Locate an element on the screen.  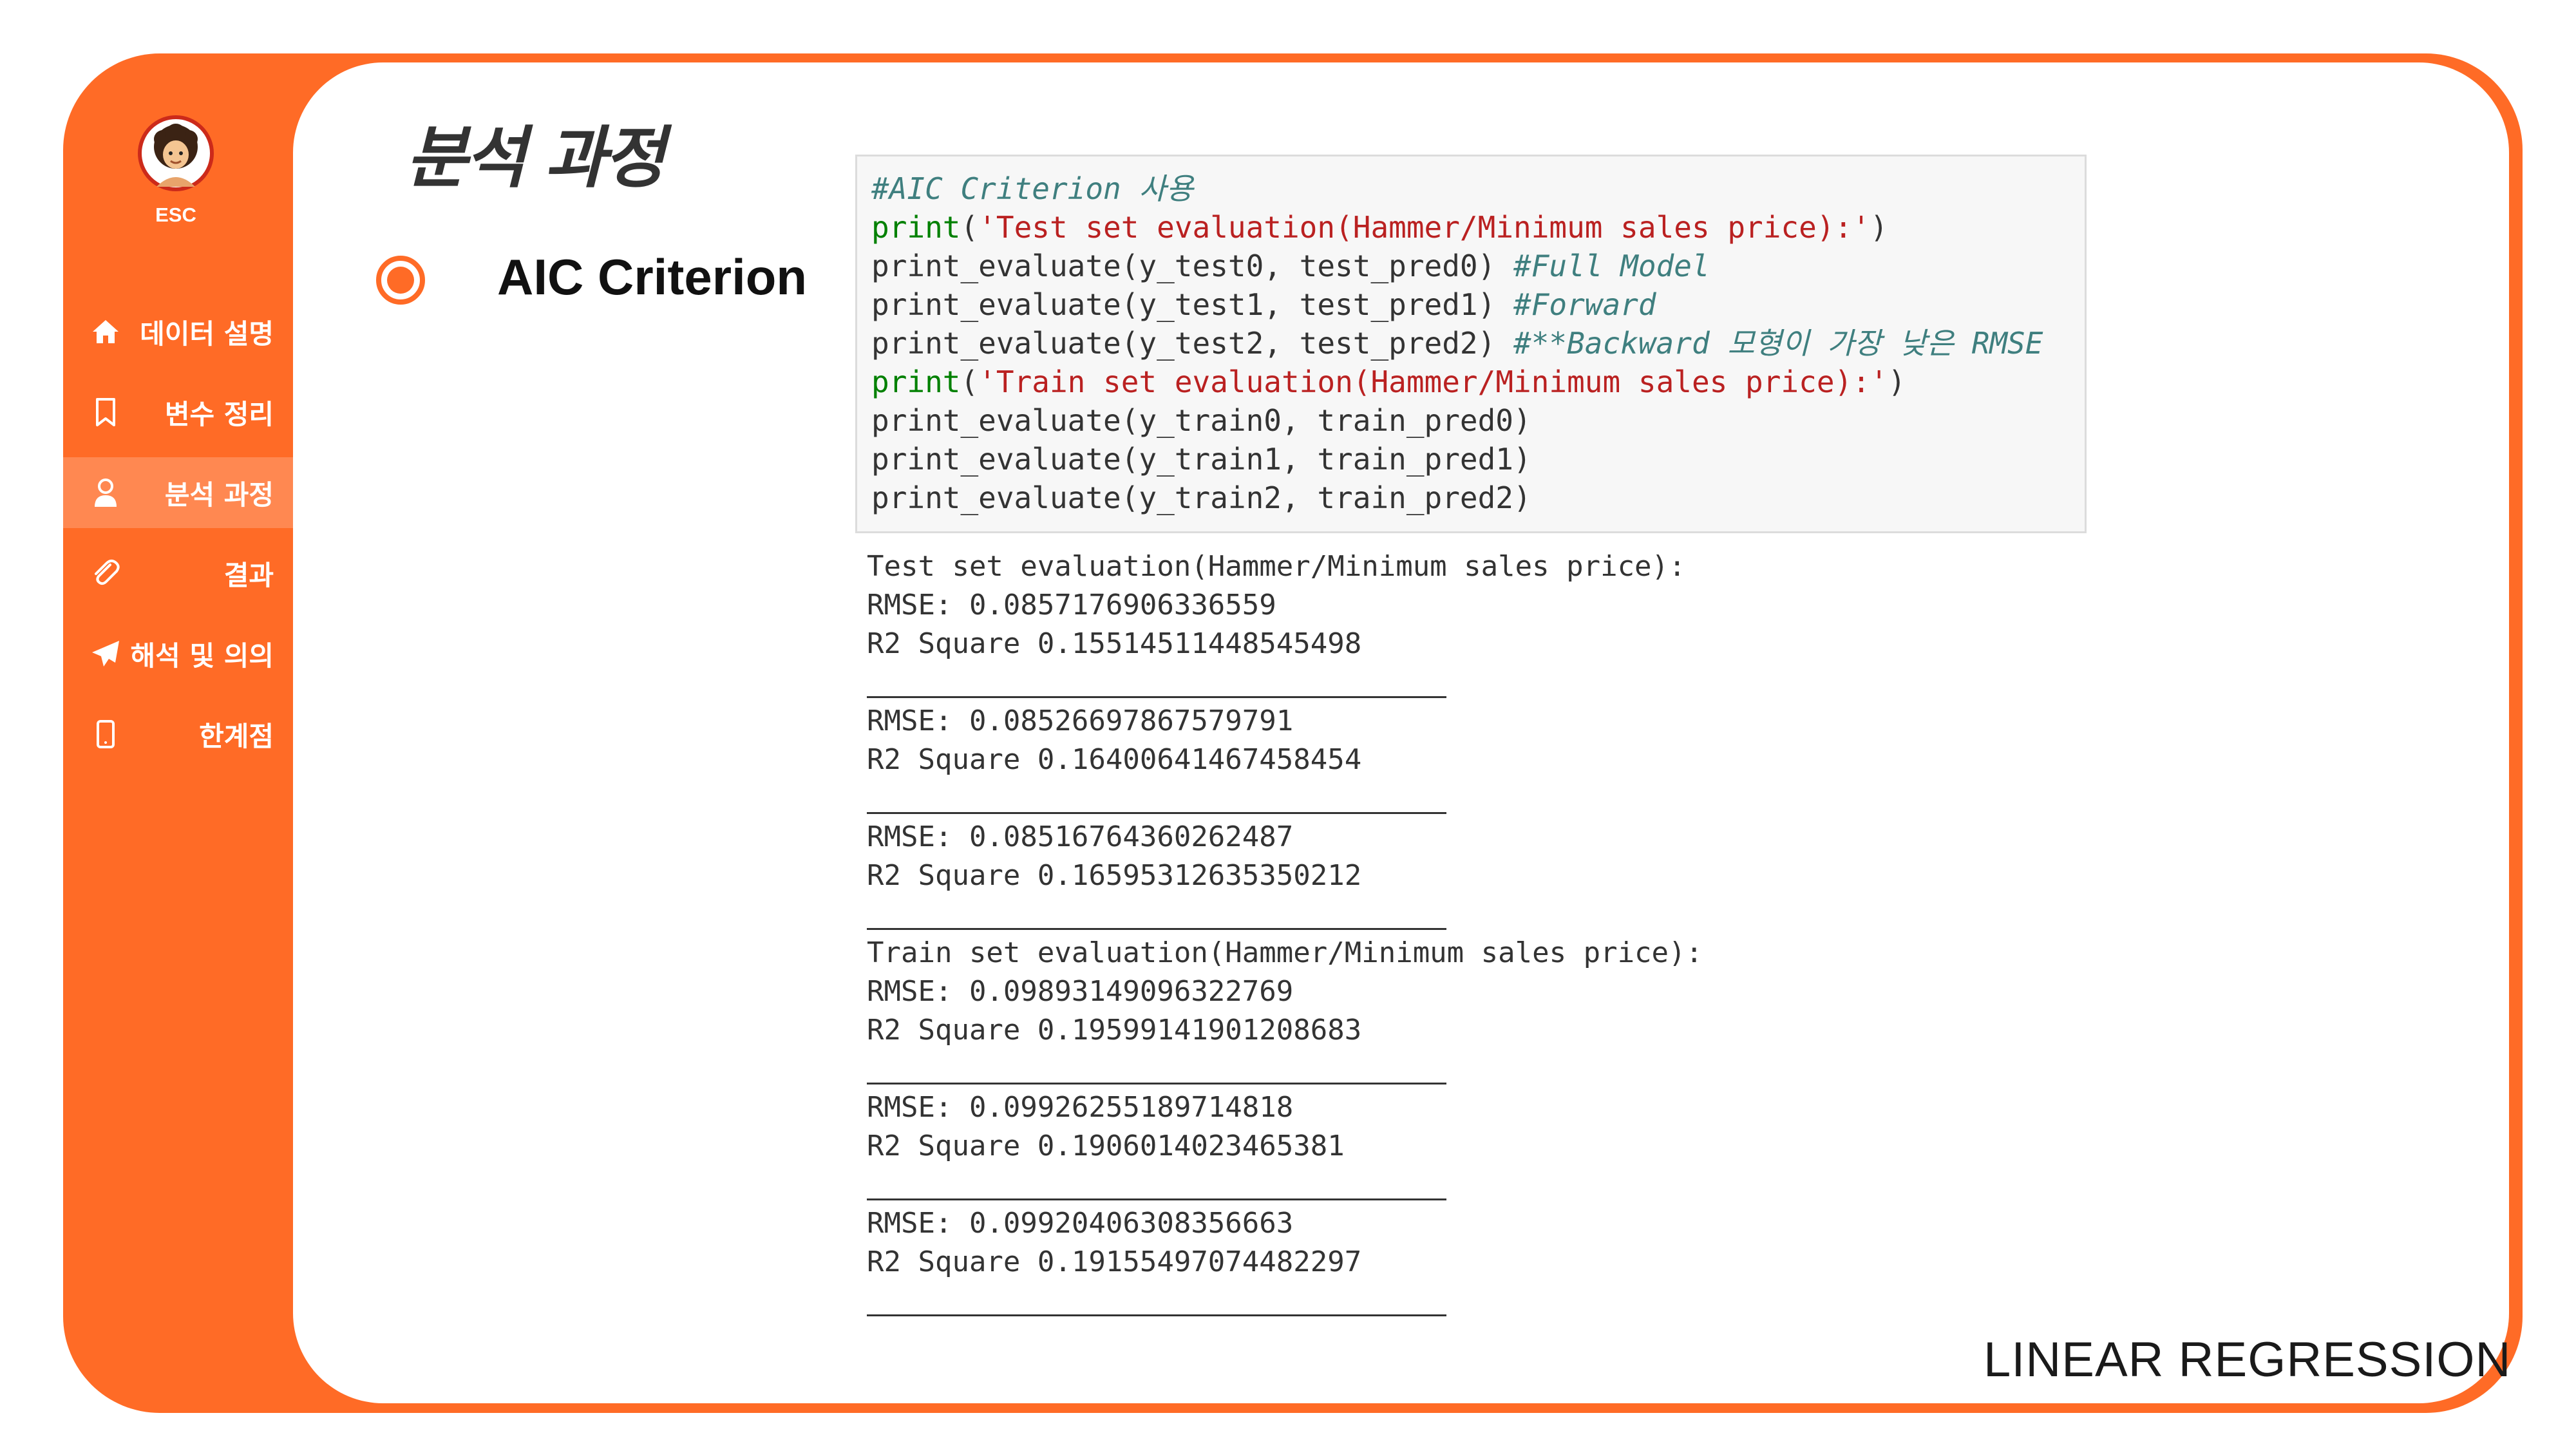
code-line: print_evaluate(y_train2, train_pred2) is located at coordinates (1201, 497).